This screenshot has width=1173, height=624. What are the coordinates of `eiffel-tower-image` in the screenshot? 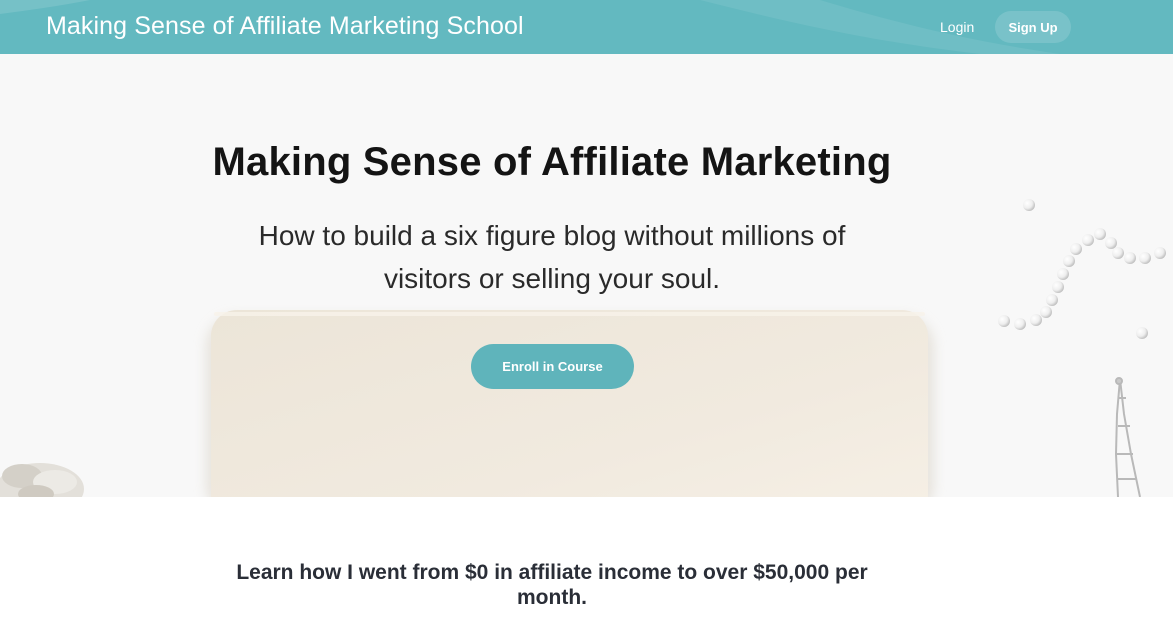 It's located at (1127, 437).